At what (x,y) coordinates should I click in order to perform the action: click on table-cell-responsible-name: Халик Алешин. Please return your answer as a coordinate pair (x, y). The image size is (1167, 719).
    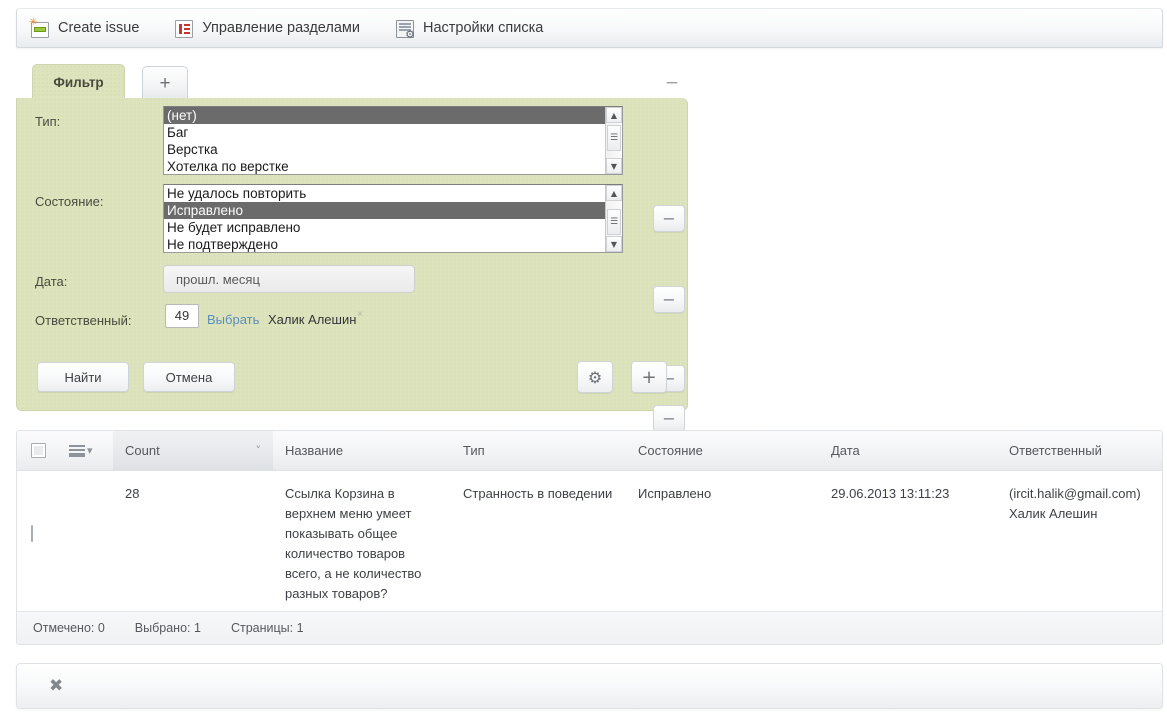
    Looking at the image, I should click on (1053, 513).